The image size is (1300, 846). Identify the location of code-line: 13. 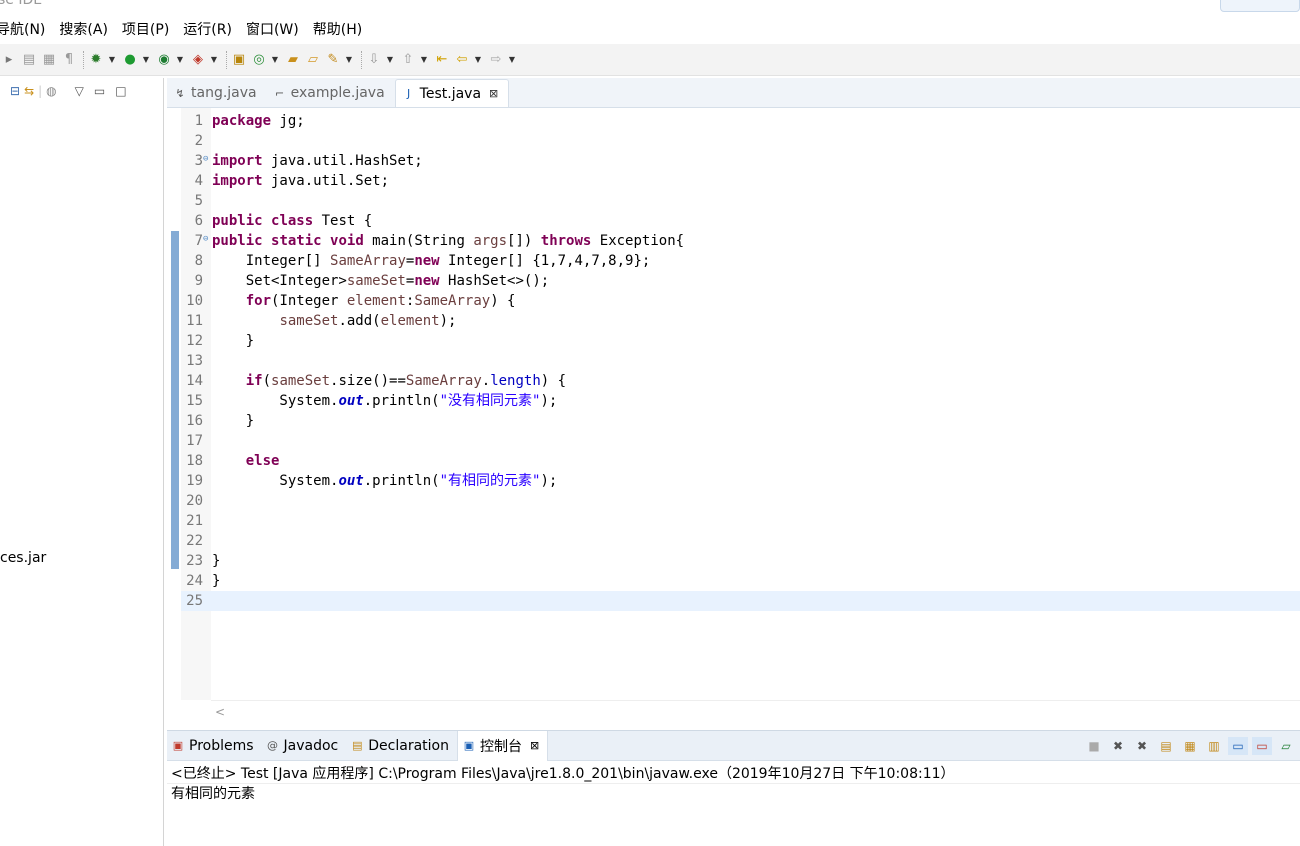
(740, 361).